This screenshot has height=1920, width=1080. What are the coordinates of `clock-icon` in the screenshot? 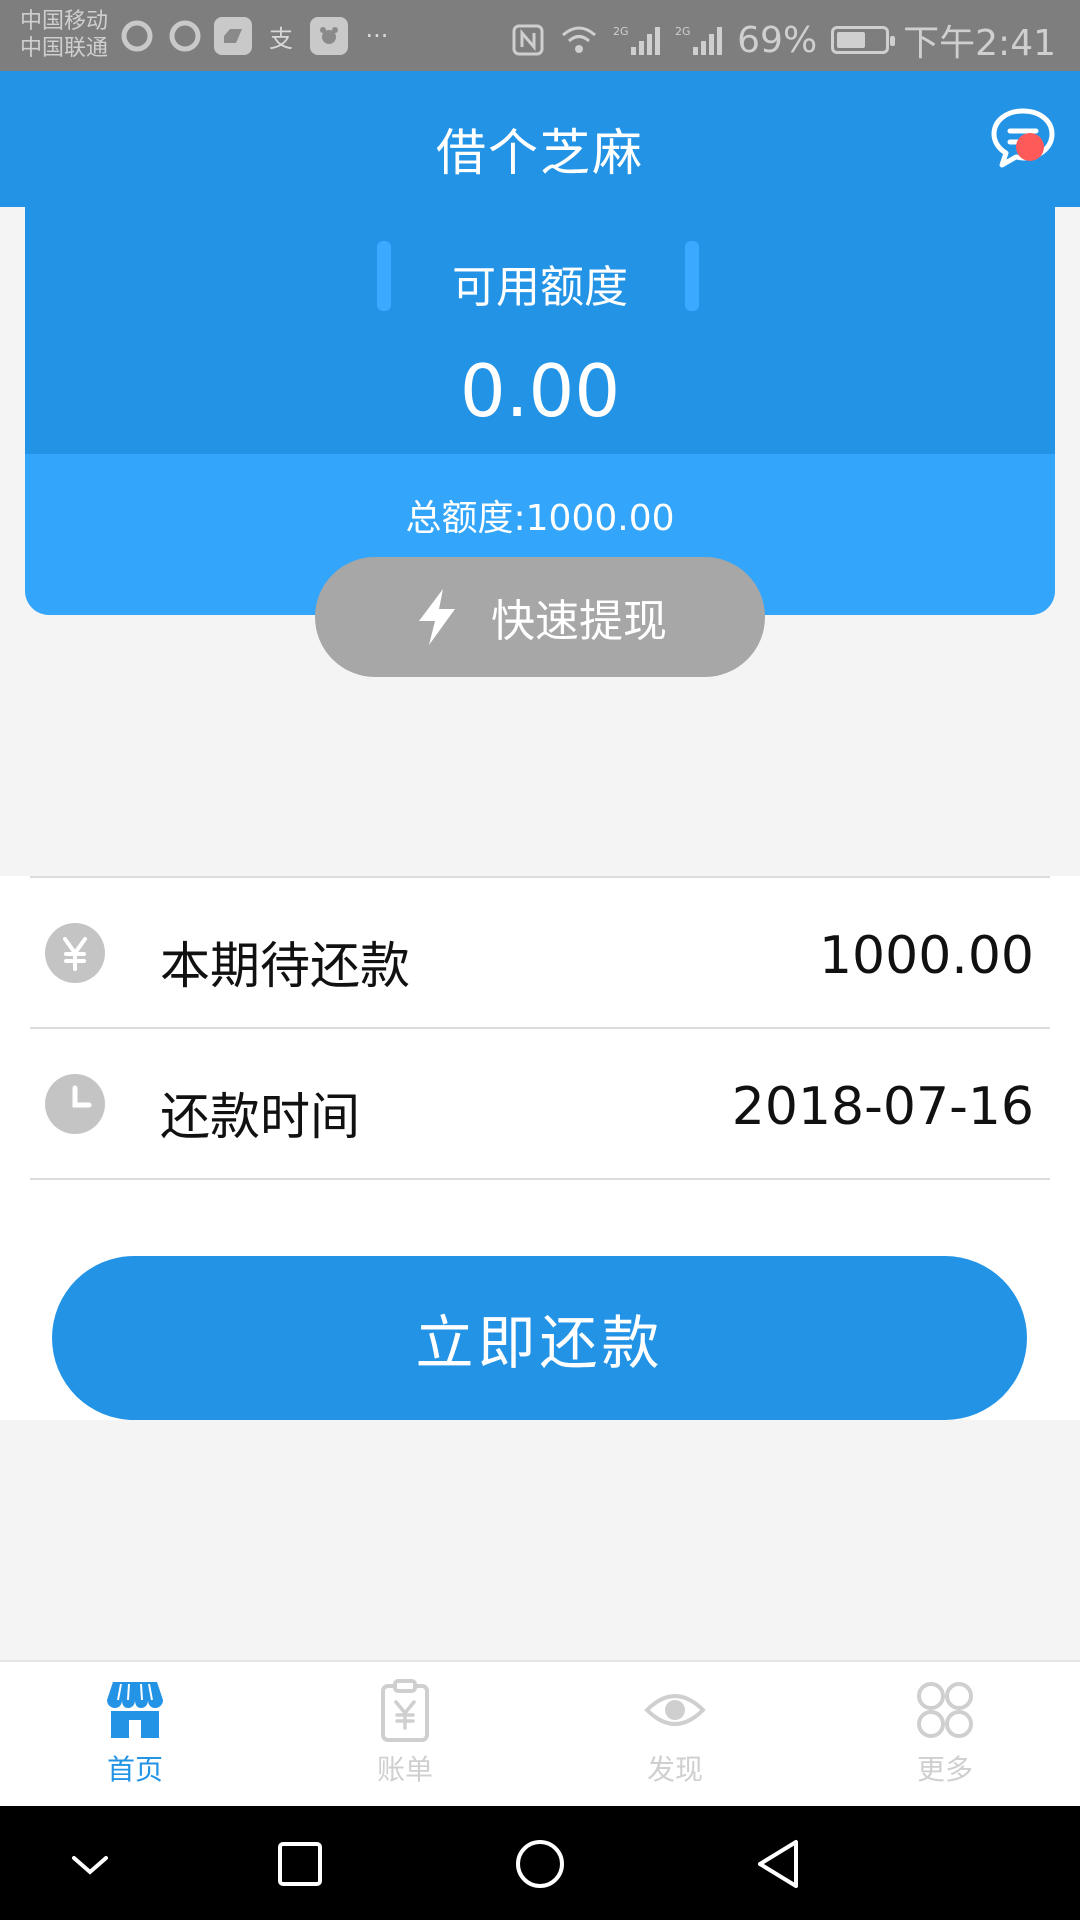 It's located at (75, 1104).